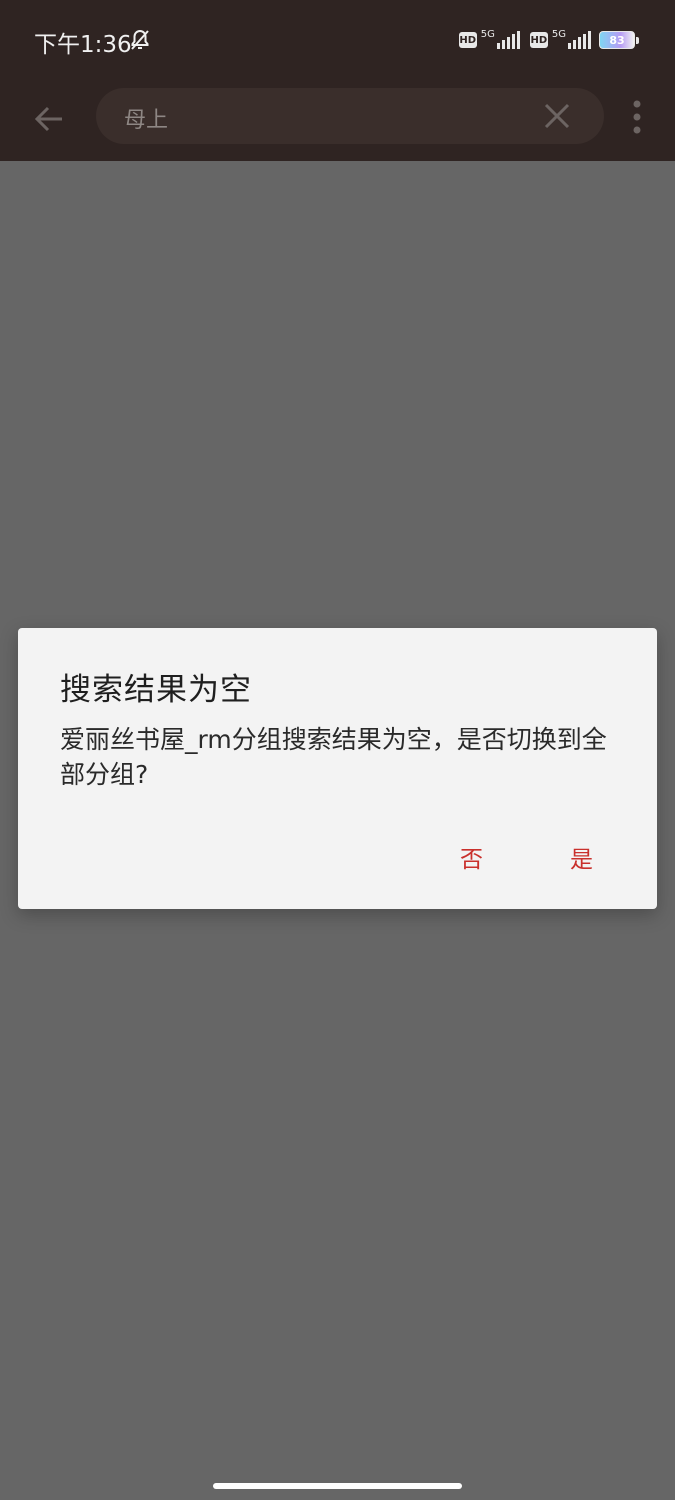  I want to click on dialog-message: 爱丽丝书屋_rm分组搜索结果为空，是否切换到全部分组?, so click(333, 757).